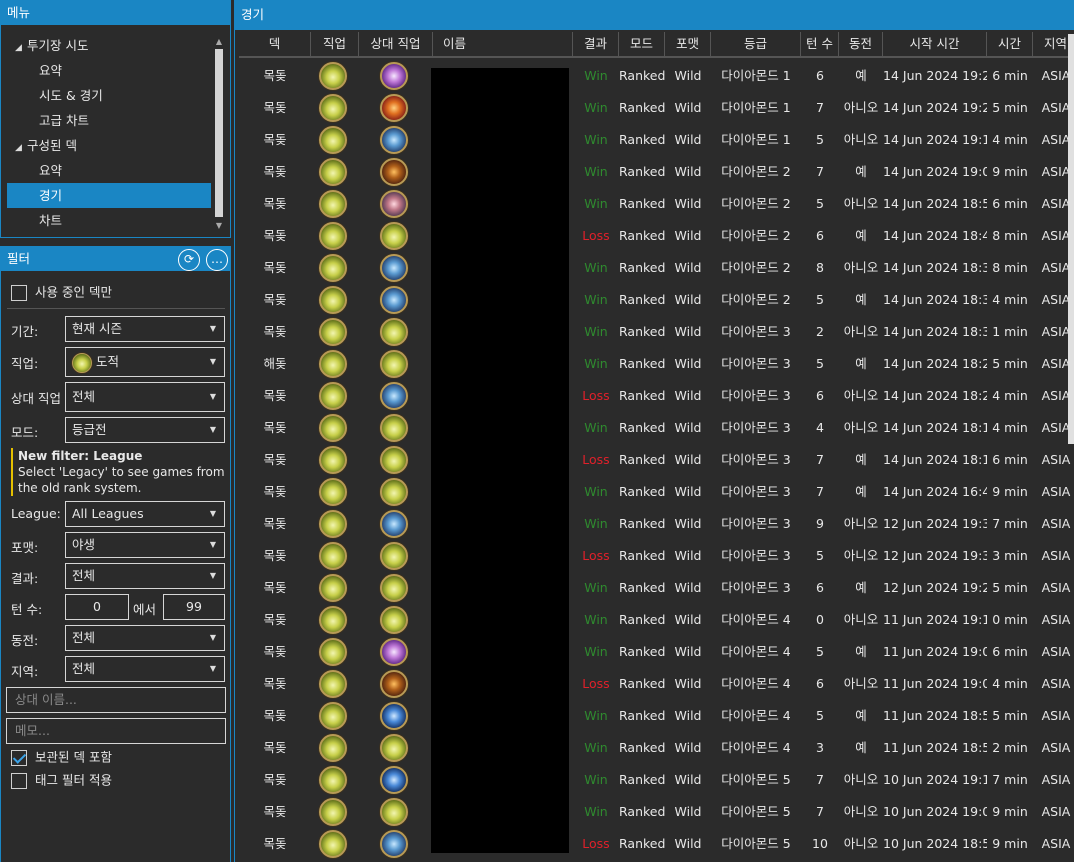 This screenshot has height=862, width=1074. Describe the element at coordinates (756, 715) in the screenshot. I see `cell-rank: 다이아몬드 4` at that location.